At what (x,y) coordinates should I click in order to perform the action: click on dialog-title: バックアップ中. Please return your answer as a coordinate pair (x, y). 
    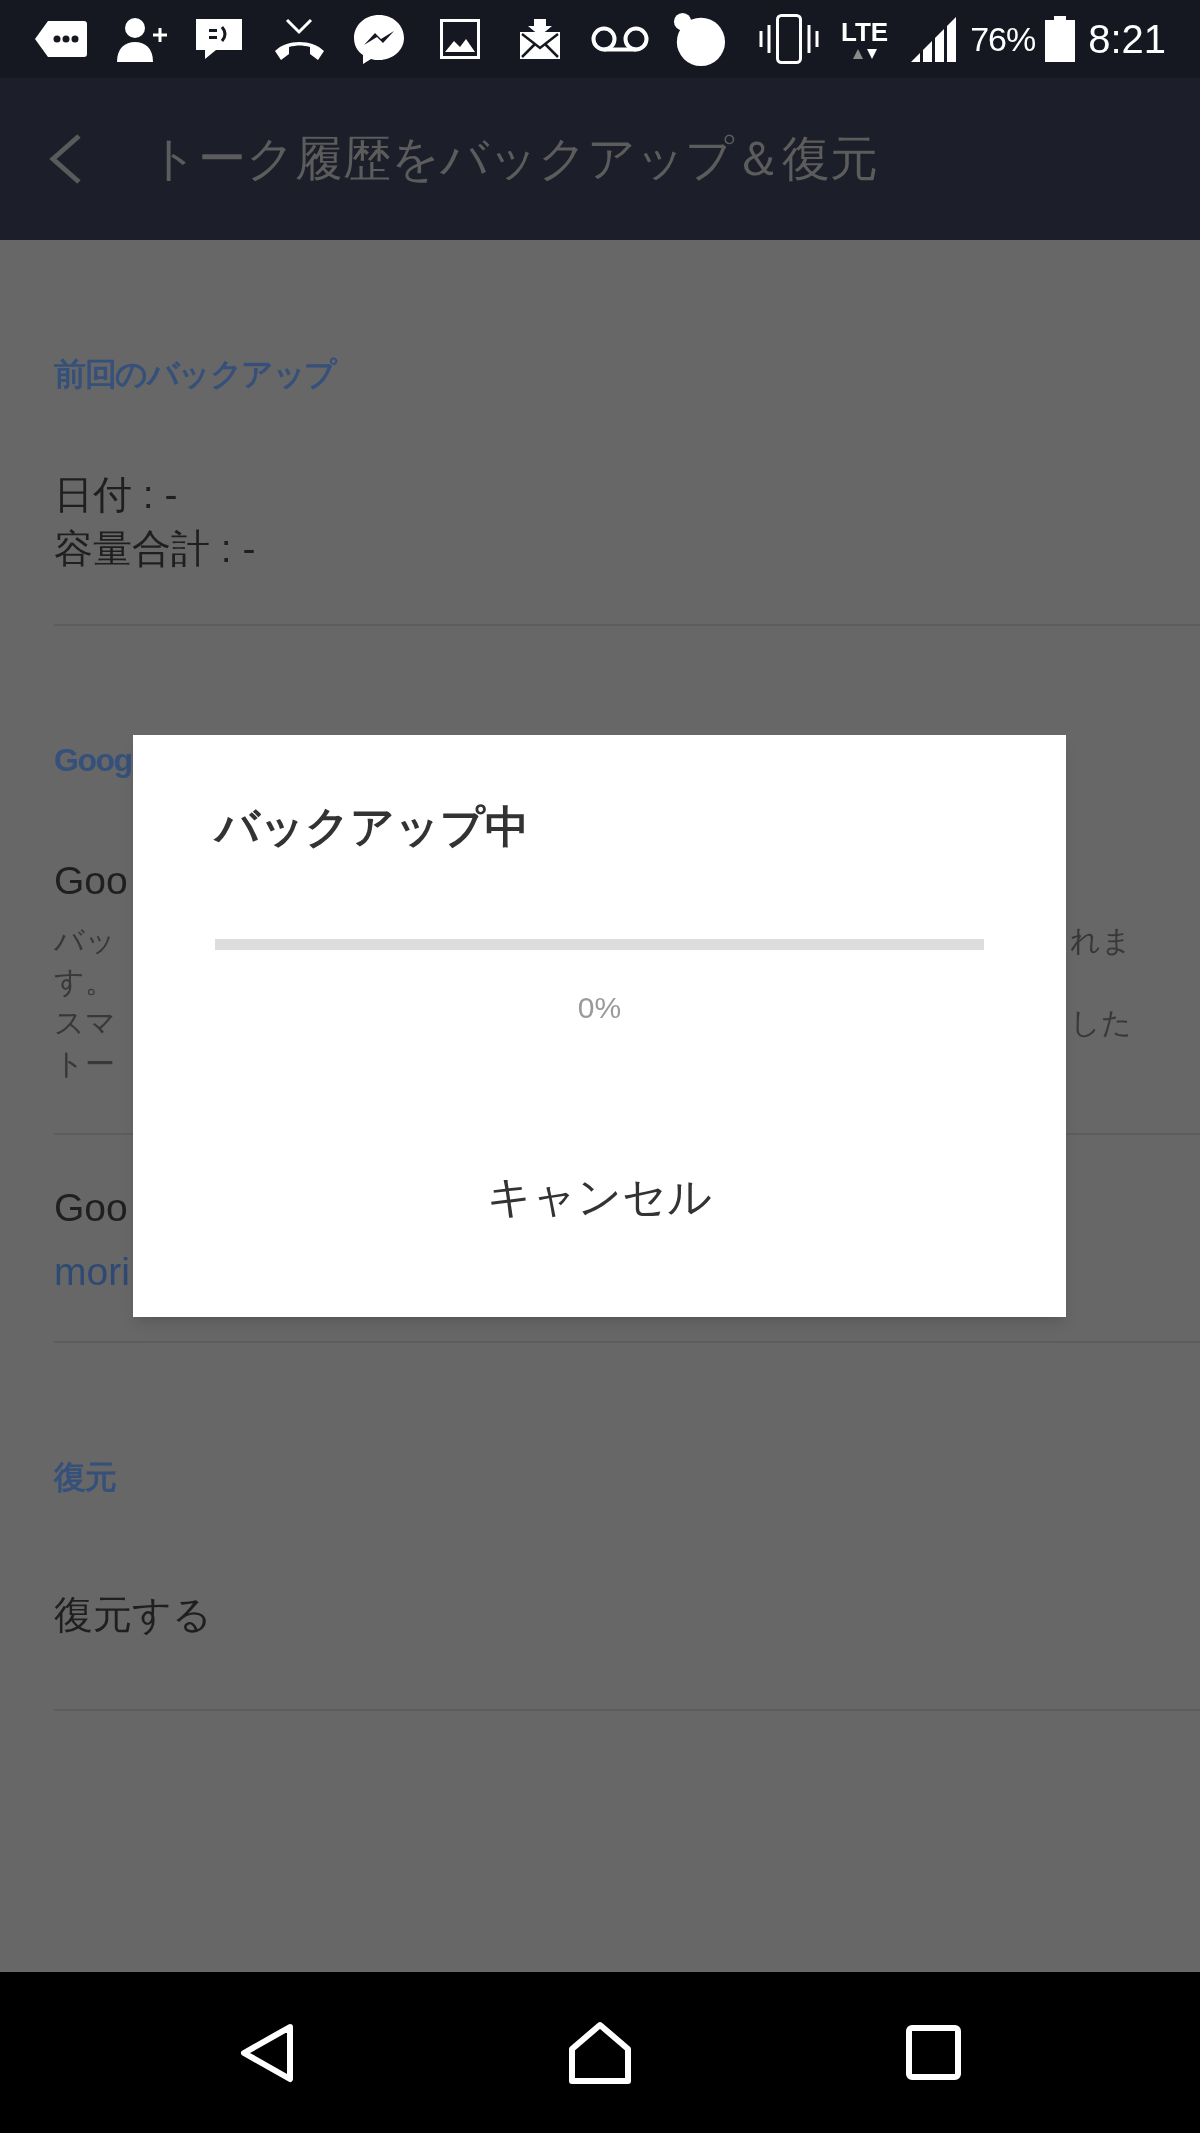
    Looking at the image, I should click on (372, 826).